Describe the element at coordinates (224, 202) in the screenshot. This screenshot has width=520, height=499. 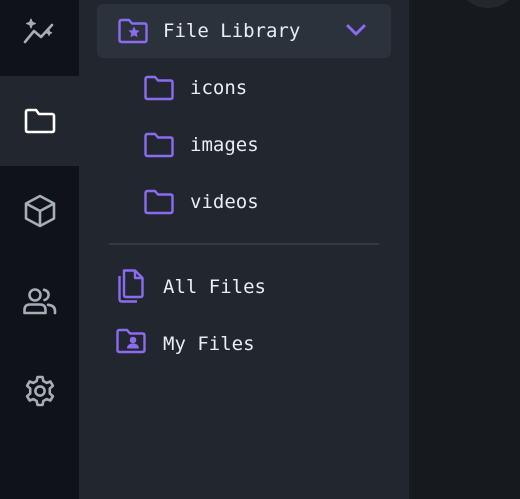
I see `folder-label: videos` at that location.